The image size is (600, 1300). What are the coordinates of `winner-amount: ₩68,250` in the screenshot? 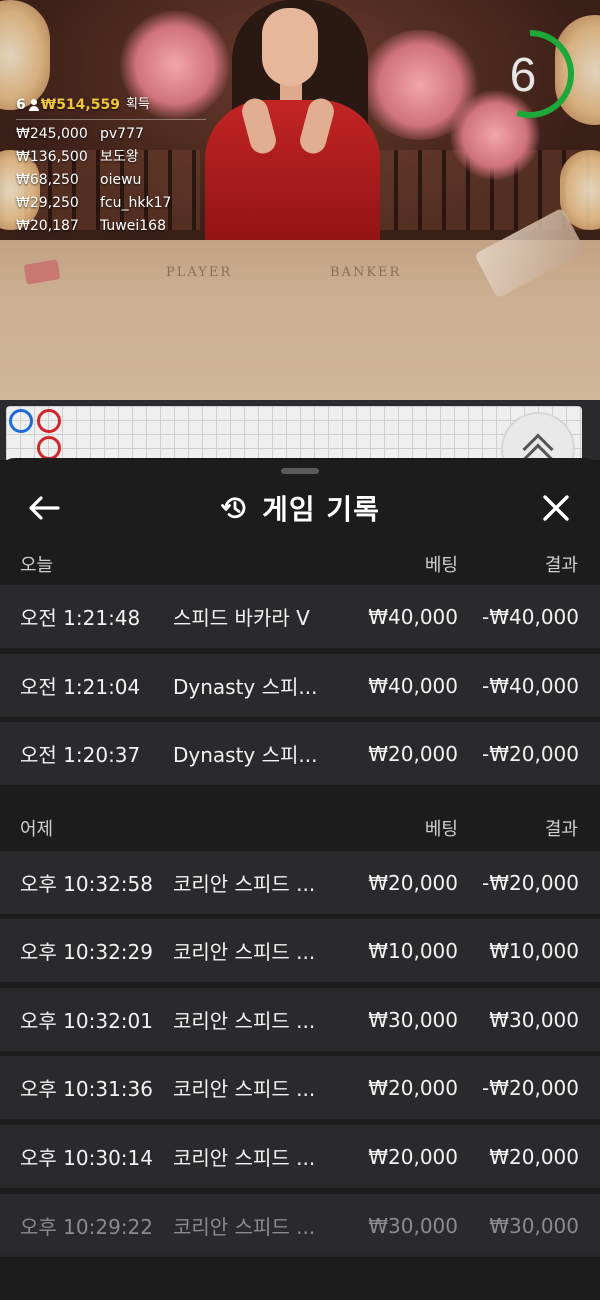 It's located at (47, 180).